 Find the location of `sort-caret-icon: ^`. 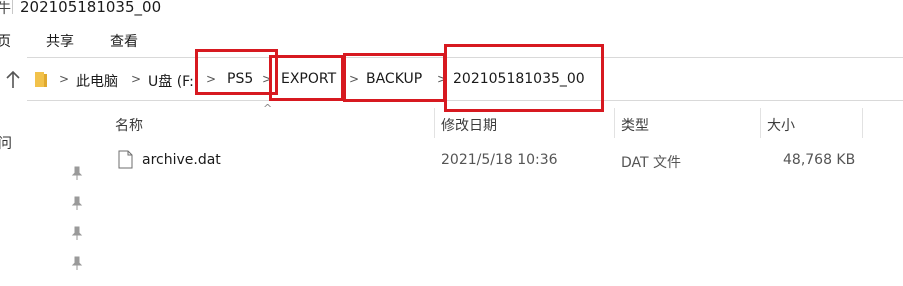

sort-caret-icon: ^ is located at coordinates (268, 108).